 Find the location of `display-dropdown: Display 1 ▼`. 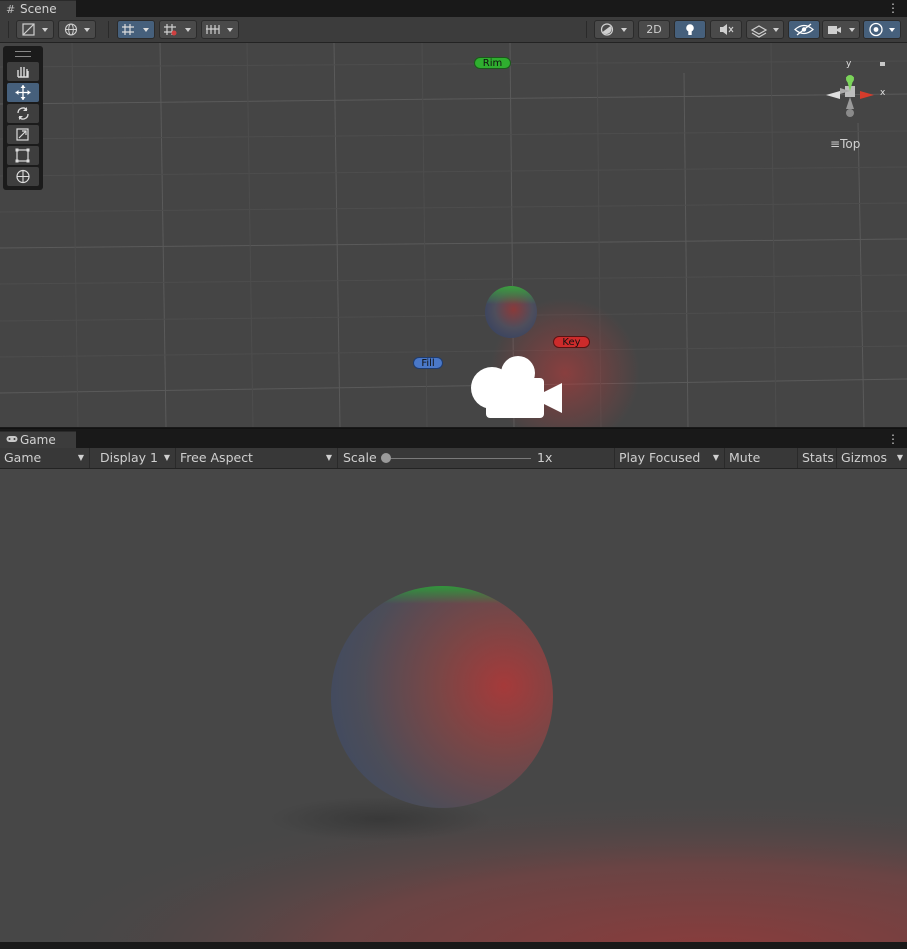

display-dropdown: Display 1 ▼ is located at coordinates (136, 458).